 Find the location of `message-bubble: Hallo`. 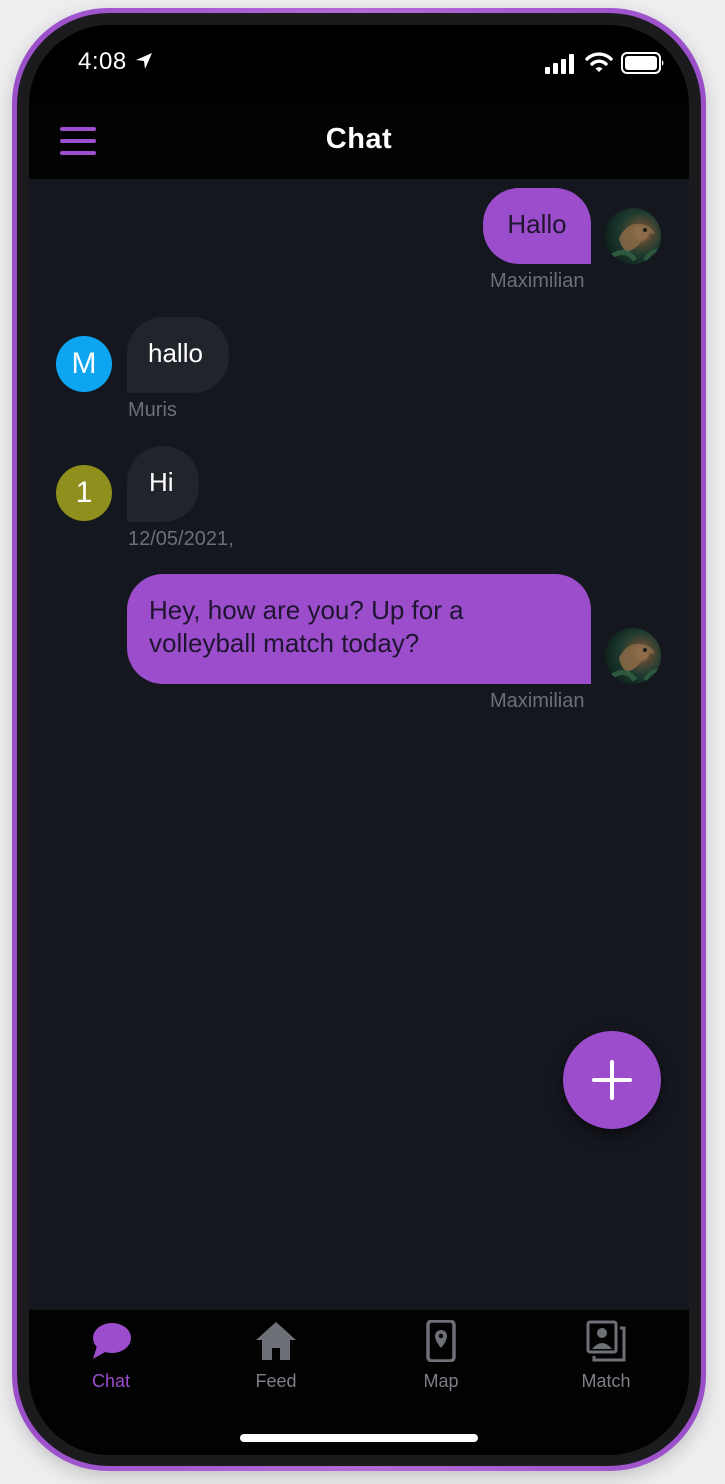

message-bubble: Hallo is located at coordinates (537, 226).